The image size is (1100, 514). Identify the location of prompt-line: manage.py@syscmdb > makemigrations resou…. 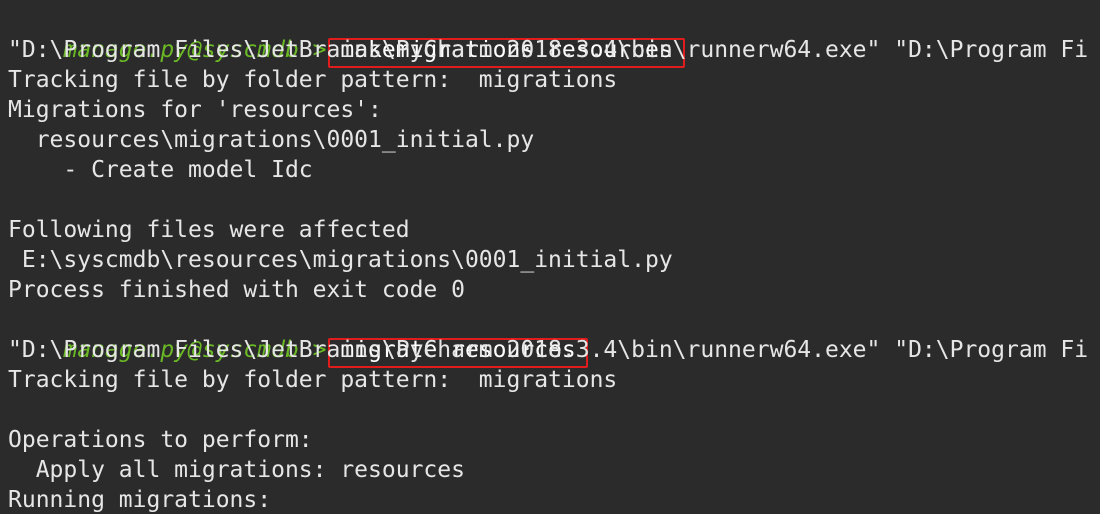
(346, 36).